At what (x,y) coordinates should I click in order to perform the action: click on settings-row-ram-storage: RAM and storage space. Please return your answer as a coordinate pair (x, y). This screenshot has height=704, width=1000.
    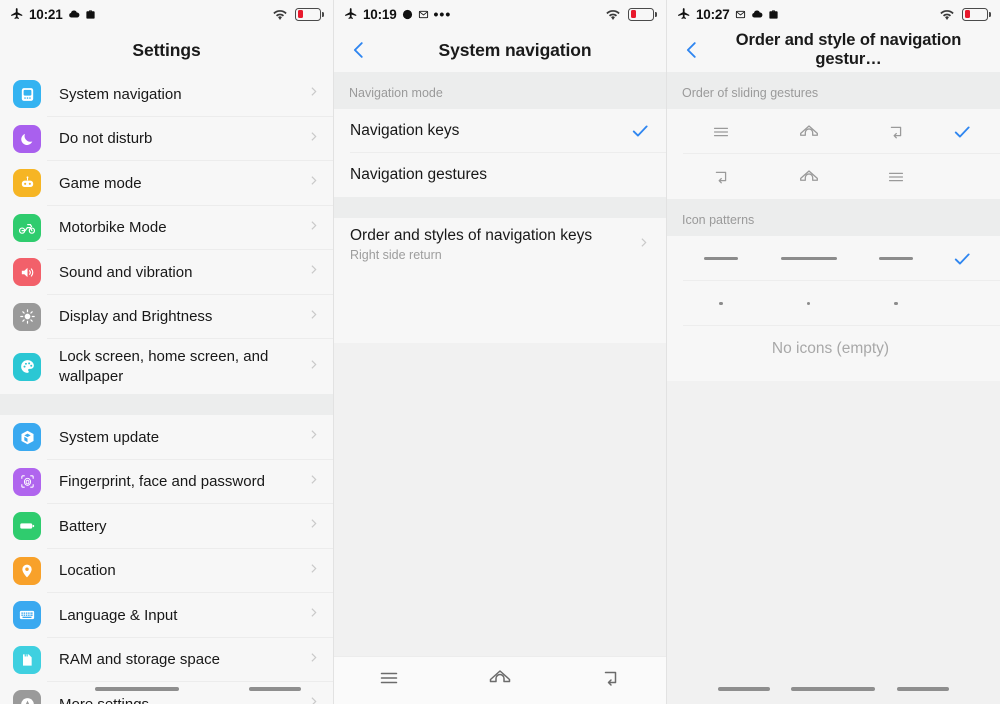
    Looking at the image, I should click on (166, 659).